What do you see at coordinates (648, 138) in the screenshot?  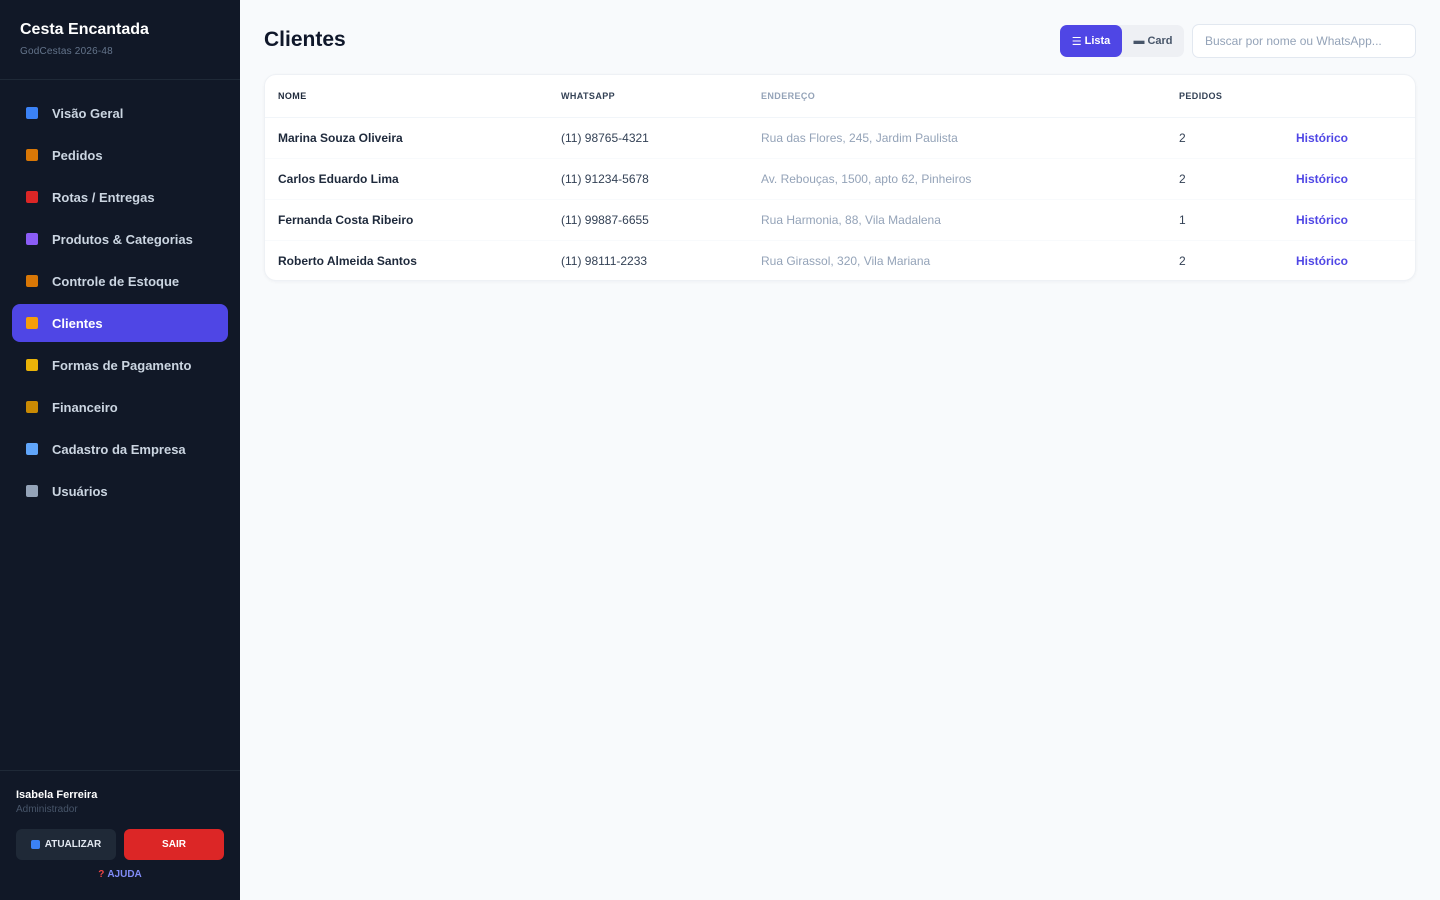 I see `cell-whatsapp: (11) 98765-4321` at bounding box center [648, 138].